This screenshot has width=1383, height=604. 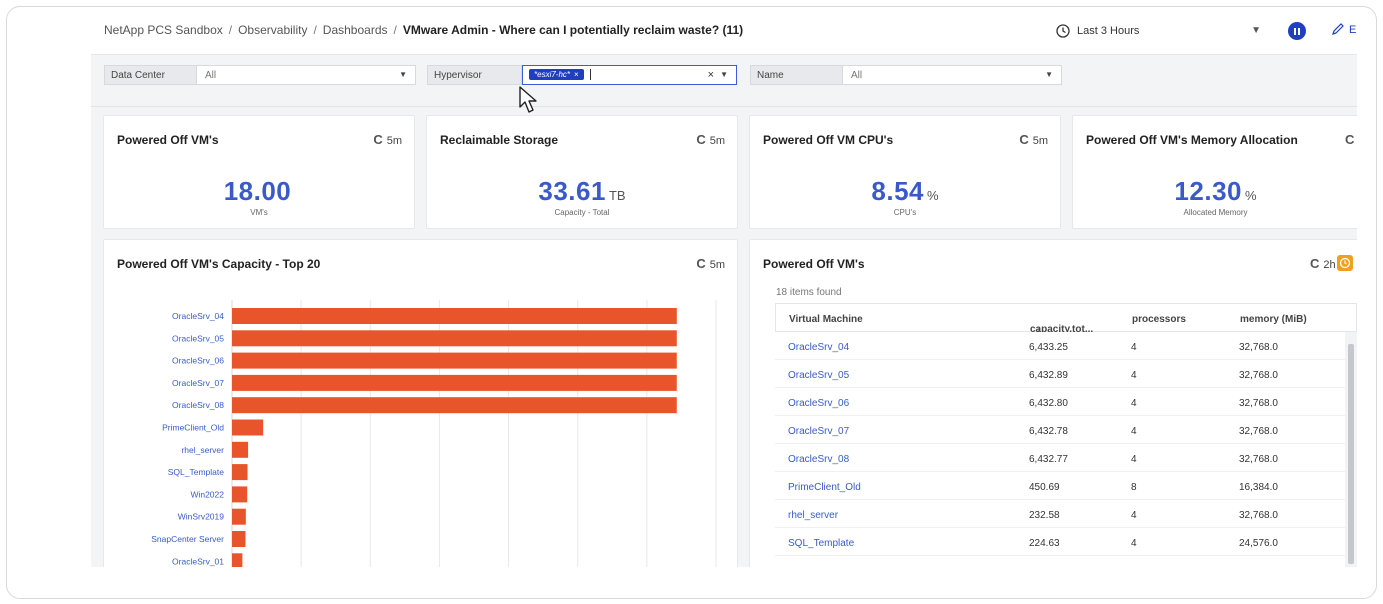 What do you see at coordinates (1163, 31) in the screenshot?
I see `time-range-select: Last 3 Hours ▼` at bounding box center [1163, 31].